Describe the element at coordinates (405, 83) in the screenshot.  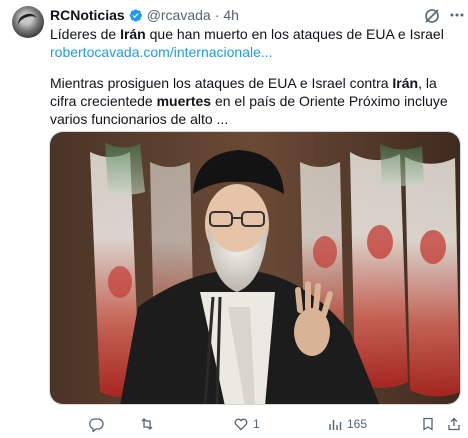
I see `body-bold: Irán` at that location.